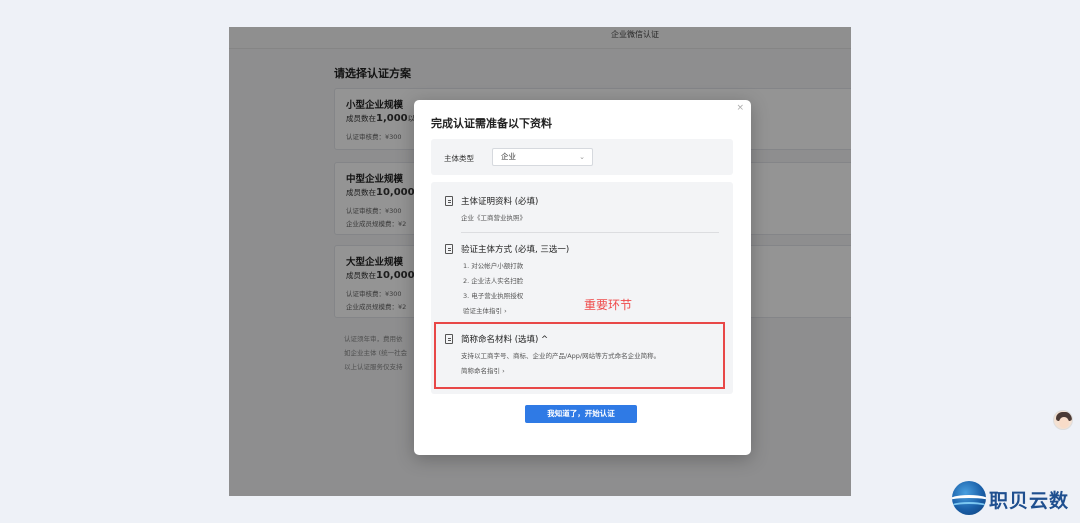 The image size is (1080, 523). I want to click on section-title: 验证主体方式 (必填, 三选一), so click(507, 249).